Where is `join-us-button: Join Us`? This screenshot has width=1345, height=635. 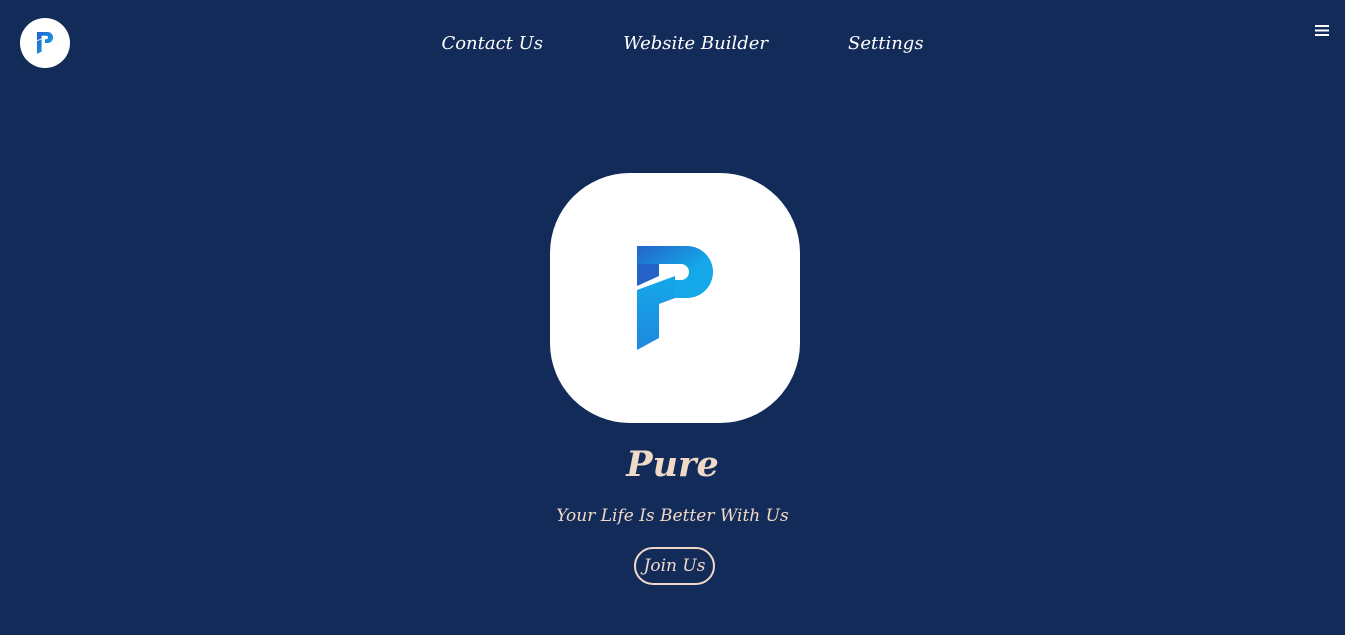
join-us-button: Join Us is located at coordinates (674, 566).